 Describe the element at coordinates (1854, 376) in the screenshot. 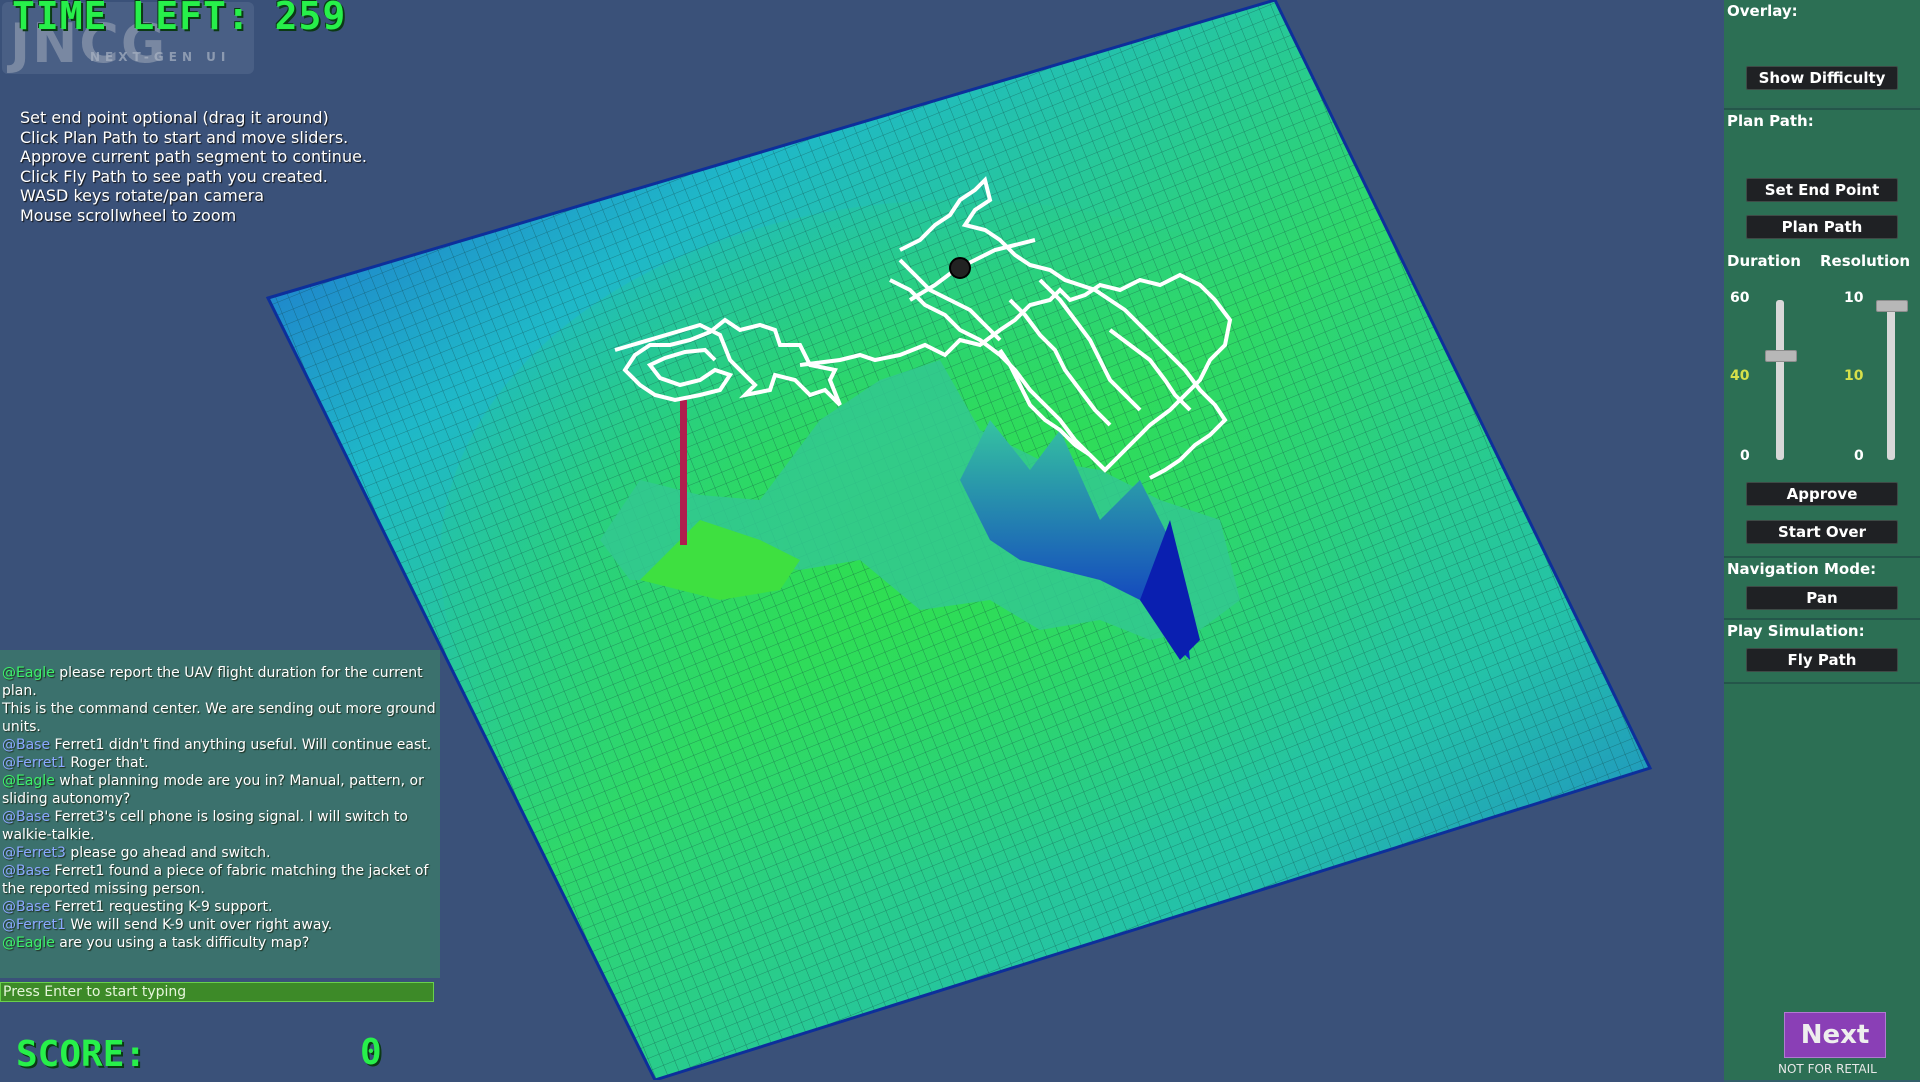

I see `resolution-value: 10` at that location.